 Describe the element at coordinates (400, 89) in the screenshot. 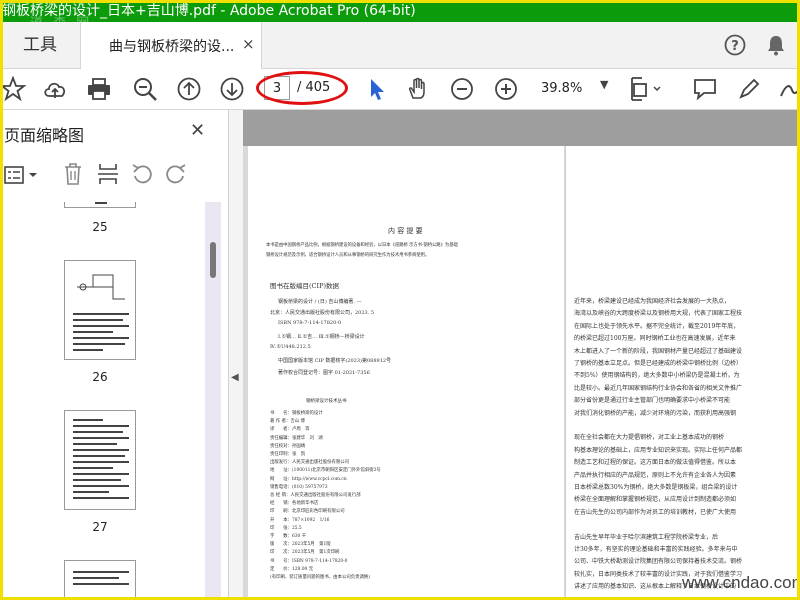

I see `main-toolbar: 3 / 405 39.8% ▼` at that location.